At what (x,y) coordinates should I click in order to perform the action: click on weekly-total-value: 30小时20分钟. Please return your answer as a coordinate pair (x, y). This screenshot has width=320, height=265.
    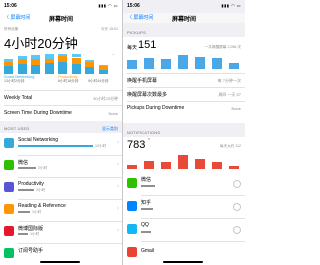
    Looking at the image, I should click on (105, 98).